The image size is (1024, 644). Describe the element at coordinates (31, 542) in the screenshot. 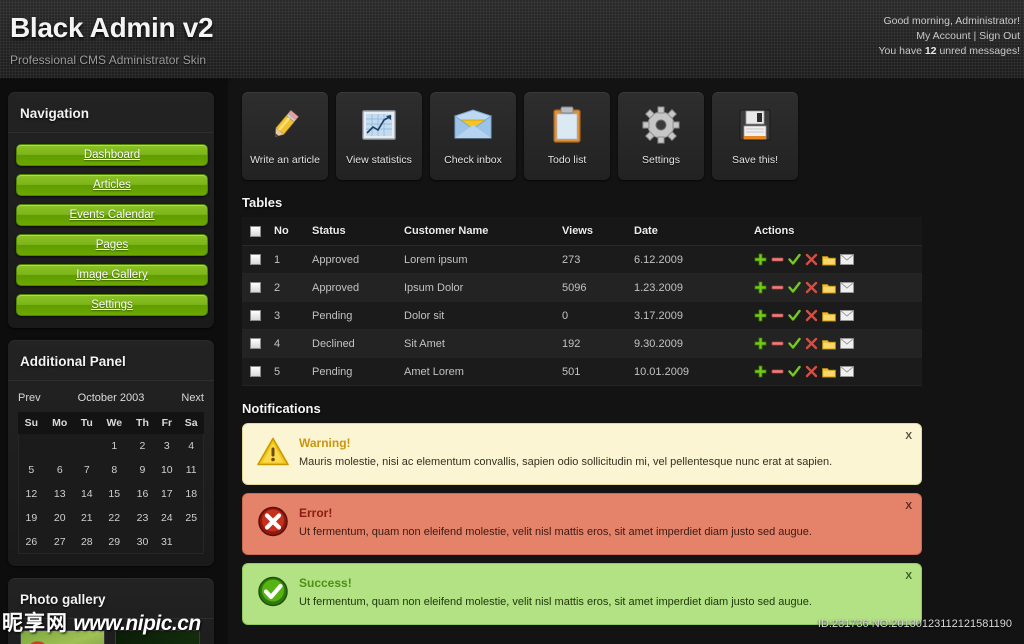

I see `calendar-day-cell: 26` at that location.